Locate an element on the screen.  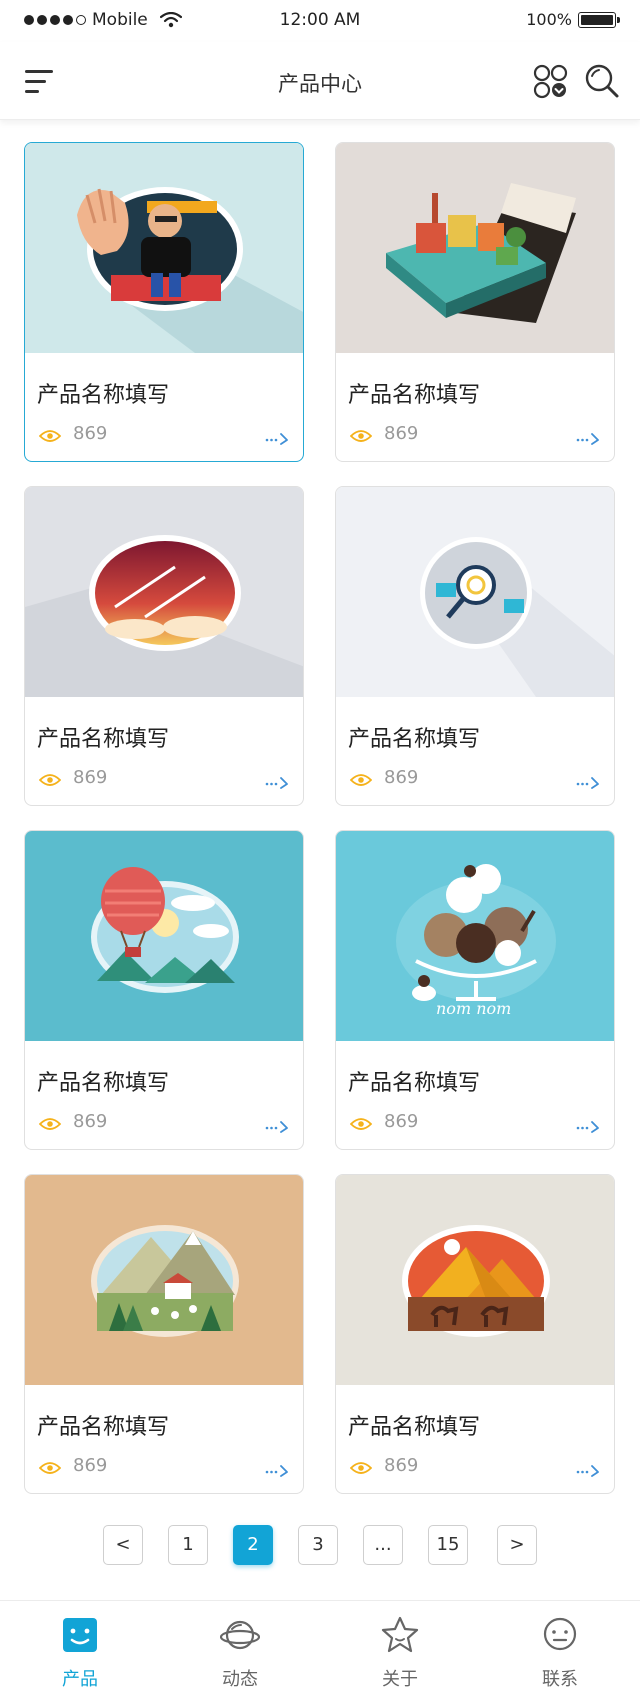
pagination: < 1 2 3 ... 15 > is located at coordinates (320, 1545).